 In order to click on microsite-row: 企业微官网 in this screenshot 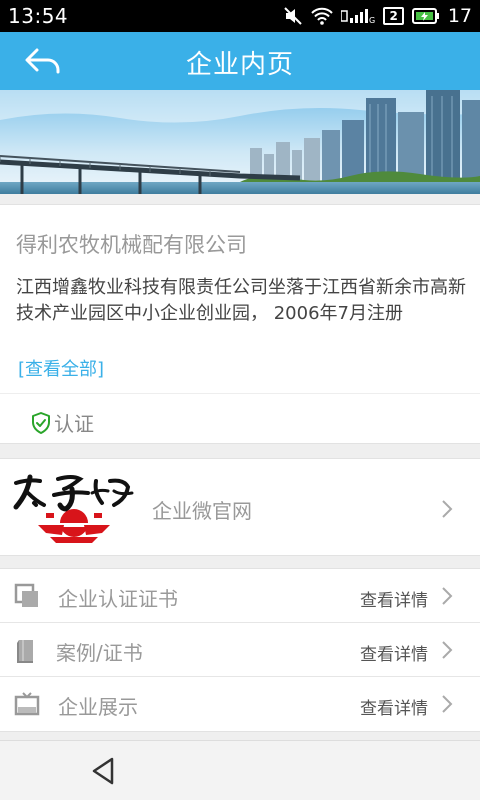, I will do `click(240, 507)`.